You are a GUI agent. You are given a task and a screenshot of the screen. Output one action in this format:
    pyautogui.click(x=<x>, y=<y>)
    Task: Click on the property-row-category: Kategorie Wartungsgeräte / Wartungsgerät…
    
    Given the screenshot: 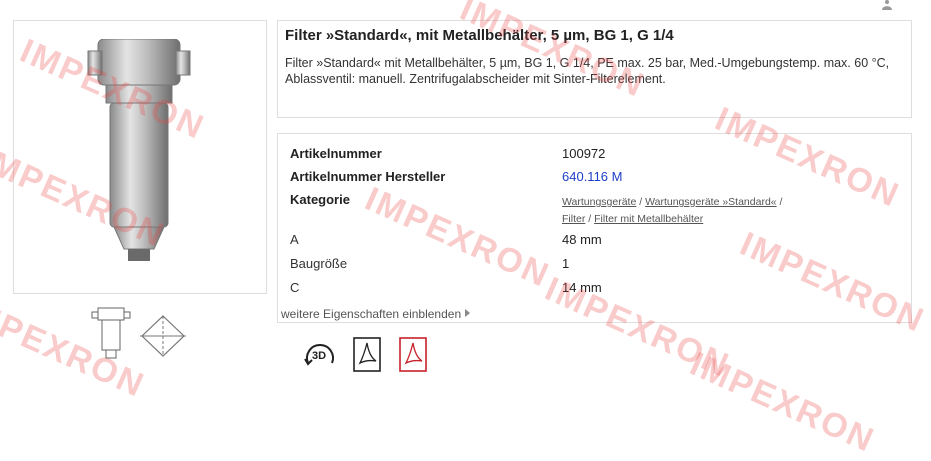 What is the action you would take?
    pyautogui.click(x=590, y=210)
    